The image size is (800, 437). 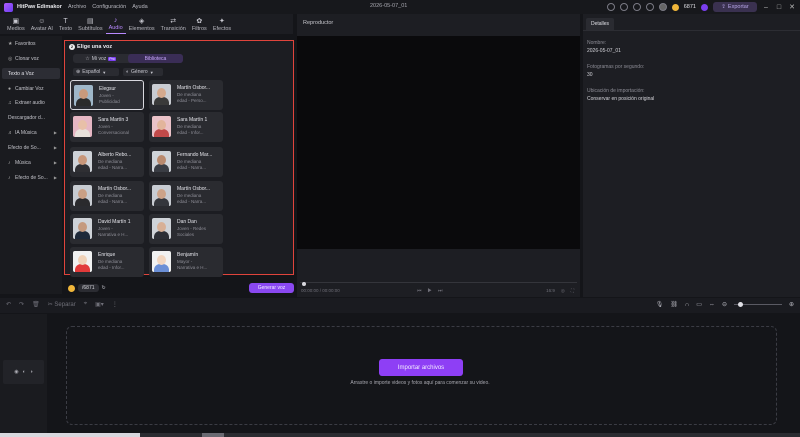 What do you see at coordinates (9, 177) in the screenshot?
I see `sound-effect-icon: ♪` at bounding box center [9, 177].